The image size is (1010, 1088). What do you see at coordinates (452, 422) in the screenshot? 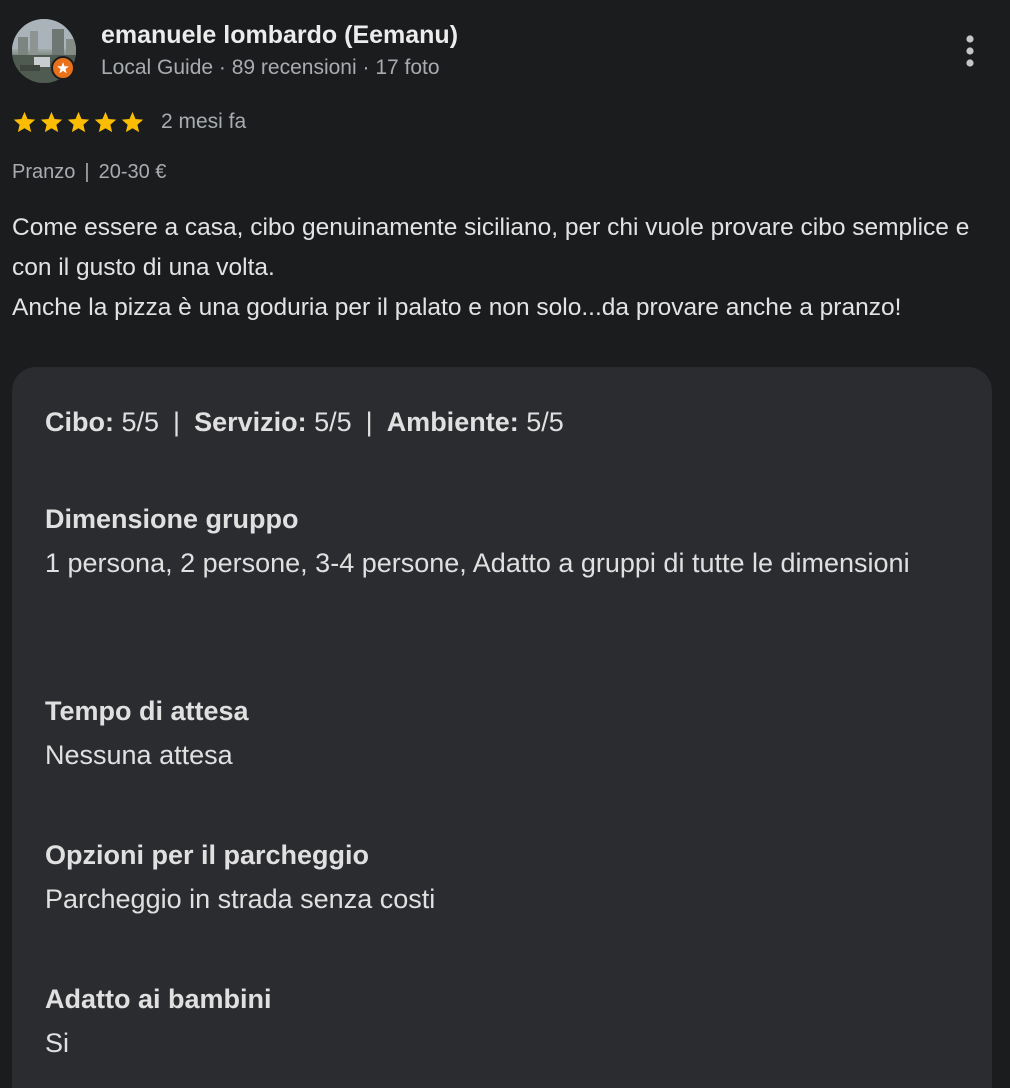
I see `ambience-rating-label: Ambiente:` at bounding box center [452, 422].